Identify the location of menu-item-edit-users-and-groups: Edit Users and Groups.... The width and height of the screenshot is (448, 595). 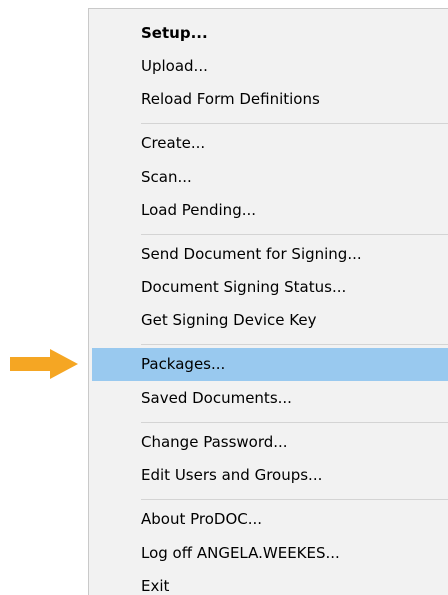
(270, 475).